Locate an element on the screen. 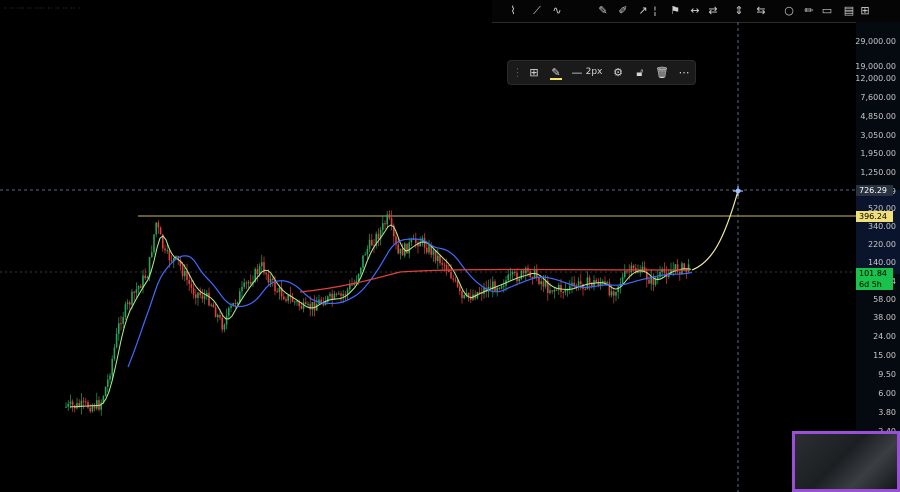  price-tick: 38.00 is located at coordinates (884, 317).